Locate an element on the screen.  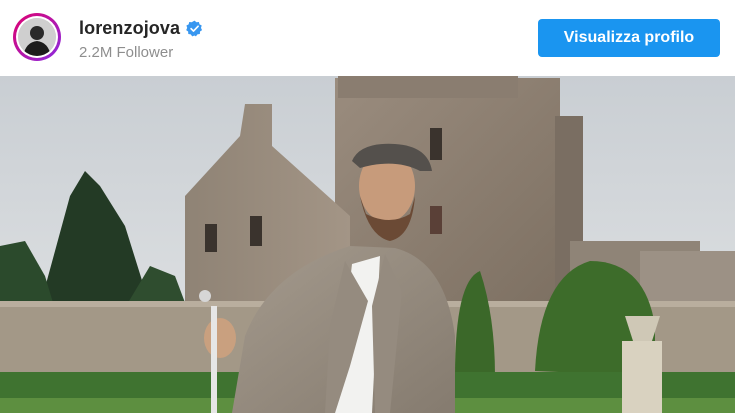
username: lorenzojova is located at coordinates (129, 28).